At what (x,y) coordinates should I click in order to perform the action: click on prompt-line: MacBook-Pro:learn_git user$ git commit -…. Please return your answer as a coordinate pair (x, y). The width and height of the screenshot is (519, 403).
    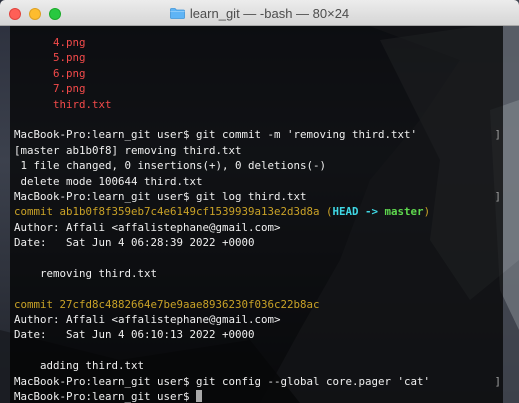
    Looking at the image, I should click on (258, 134).